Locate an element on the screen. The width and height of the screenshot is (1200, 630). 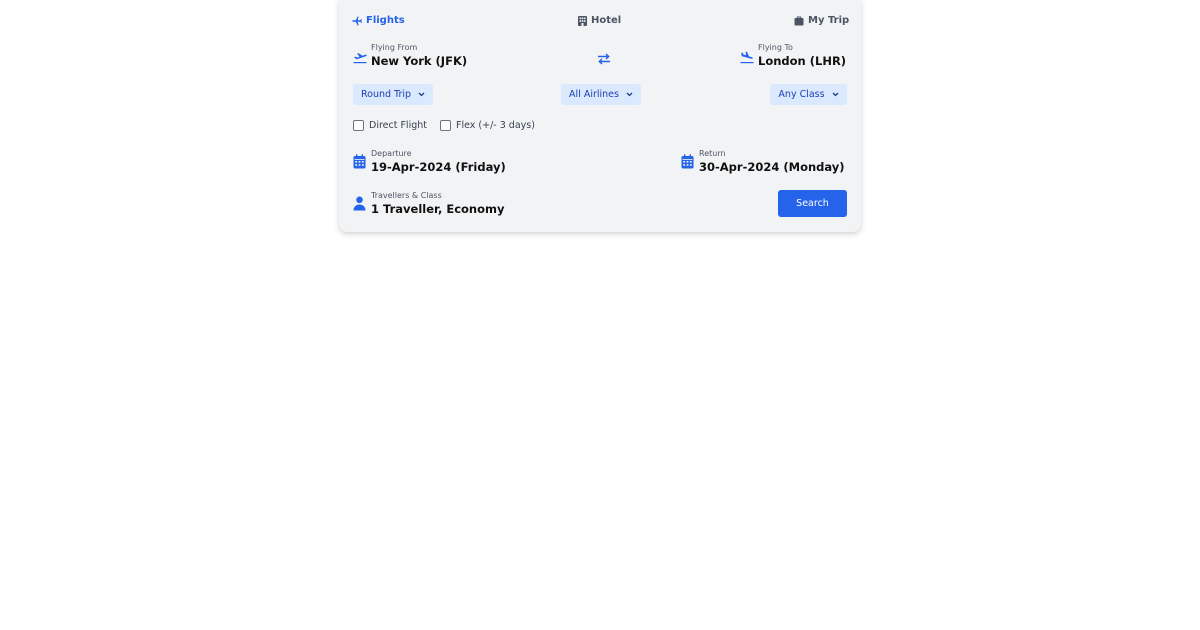
plane-icon is located at coordinates (357, 21).